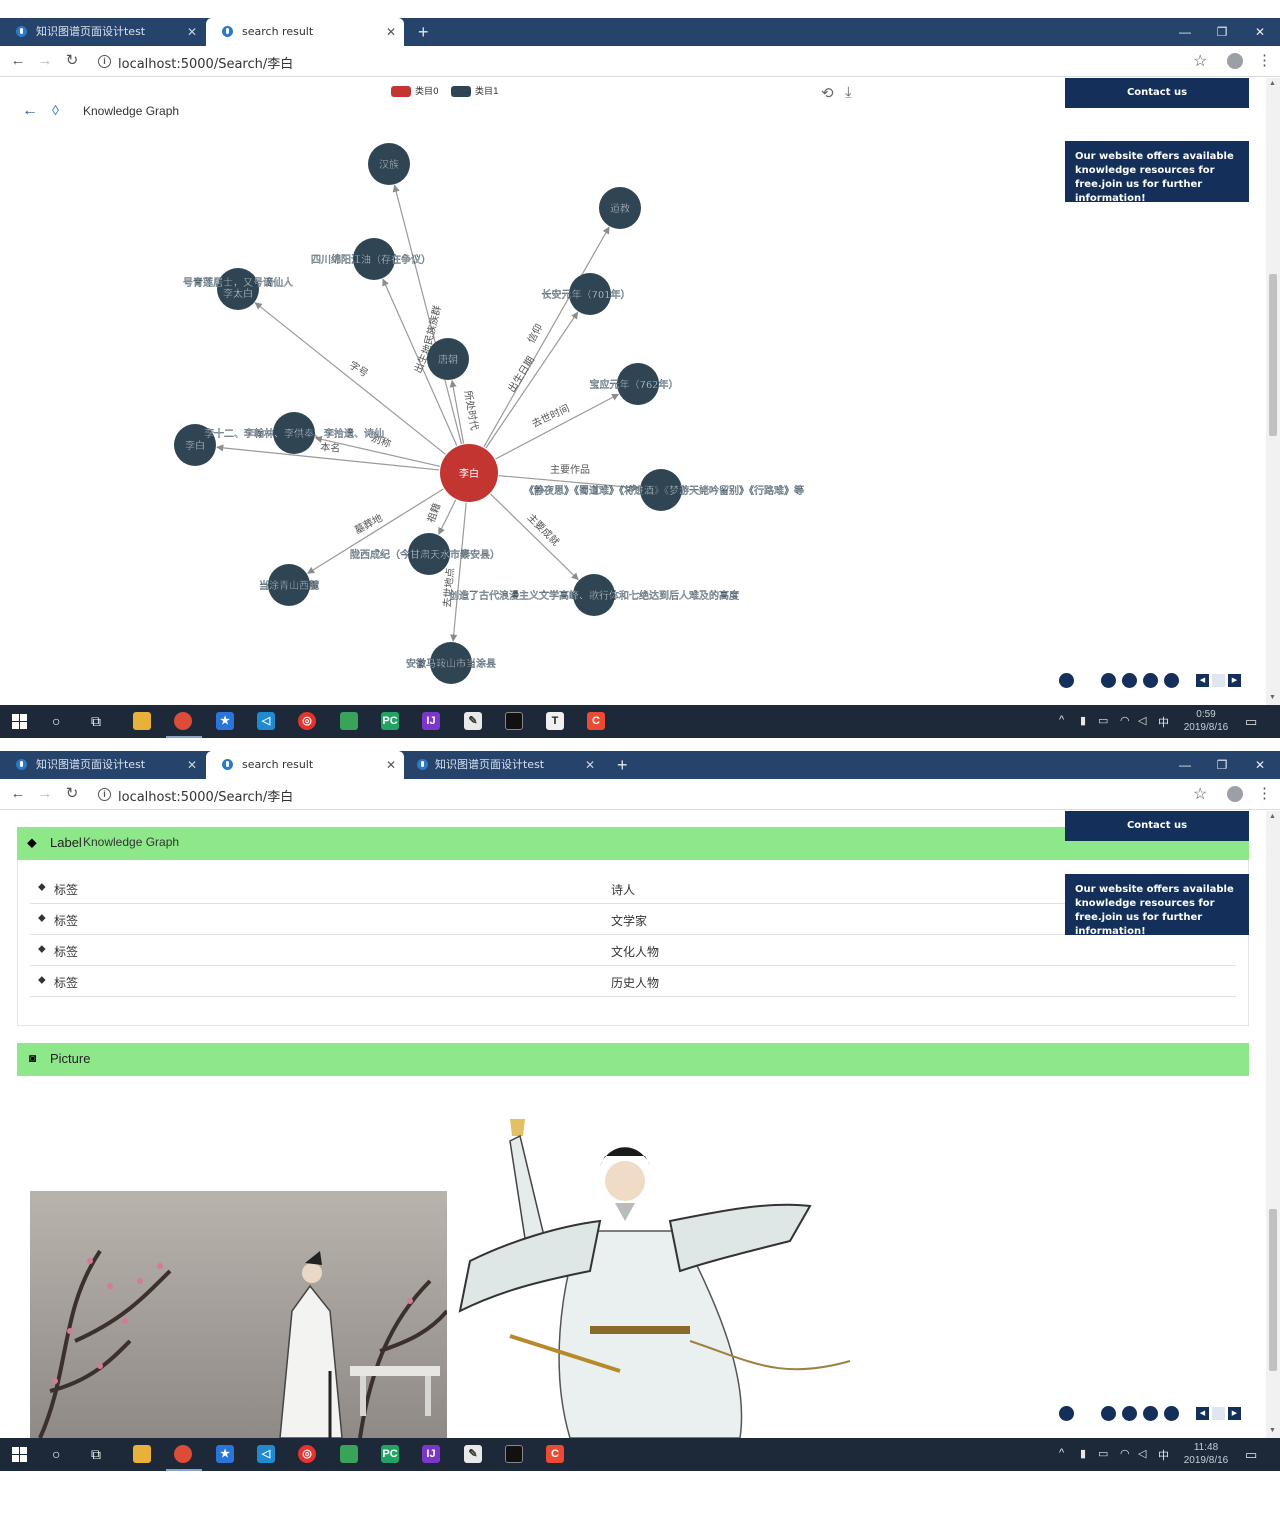 This screenshot has width=1280, height=1520. I want to click on tab-kg-design-2: 知识图谱页面设计test ✕, so click(504, 765).